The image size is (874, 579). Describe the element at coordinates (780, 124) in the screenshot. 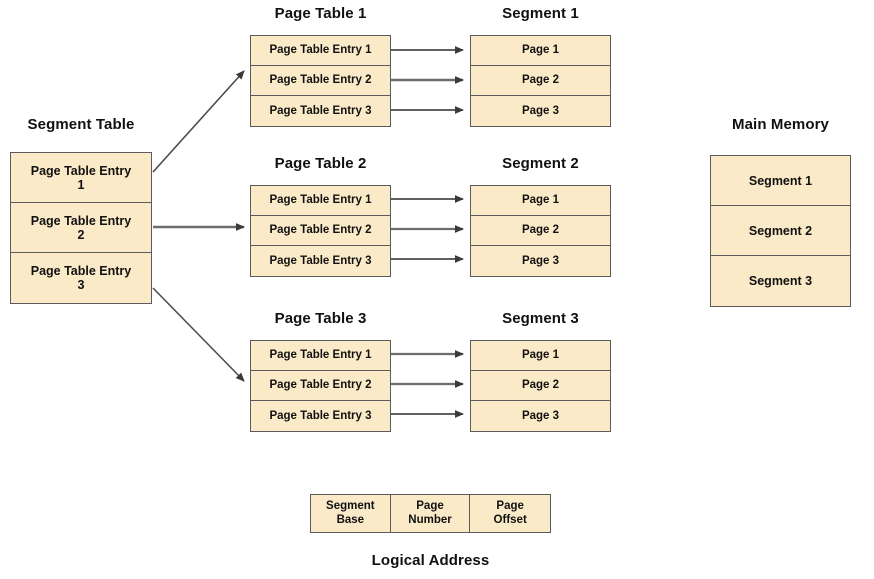

I see `main-memory-title: Main Memory` at that location.